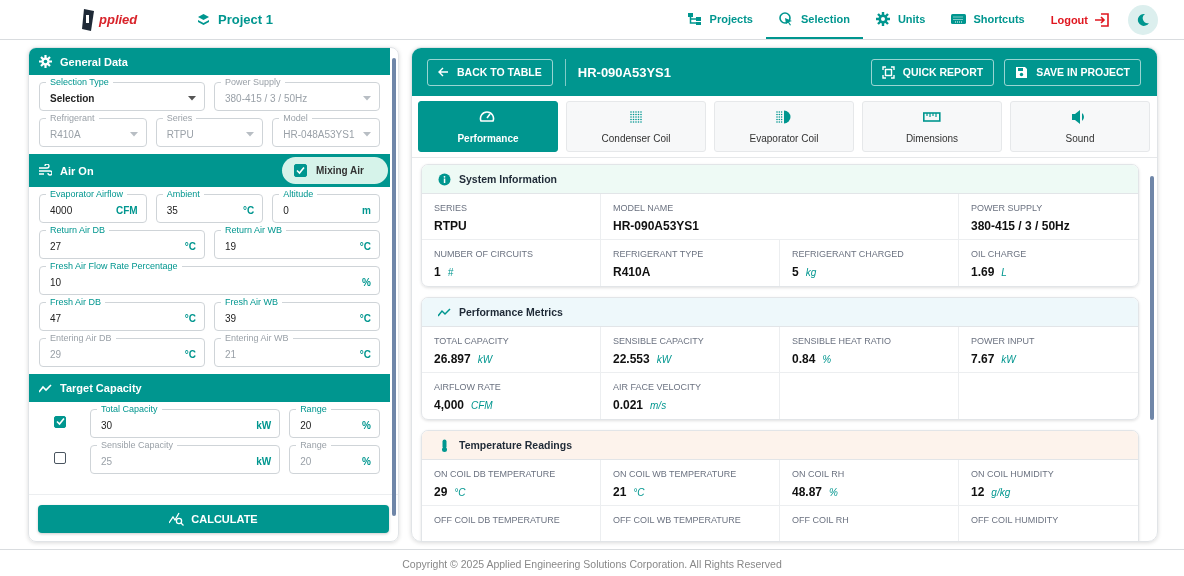 This screenshot has width=1184, height=576. What do you see at coordinates (185, 421) in the screenshot?
I see `input-field: Total Capacity 30 kW` at bounding box center [185, 421].